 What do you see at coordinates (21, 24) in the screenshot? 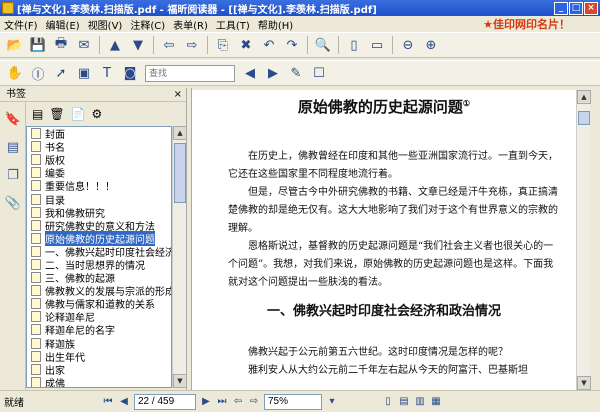
I see `menu-file: 文件(F)` at bounding box center [21, 24].